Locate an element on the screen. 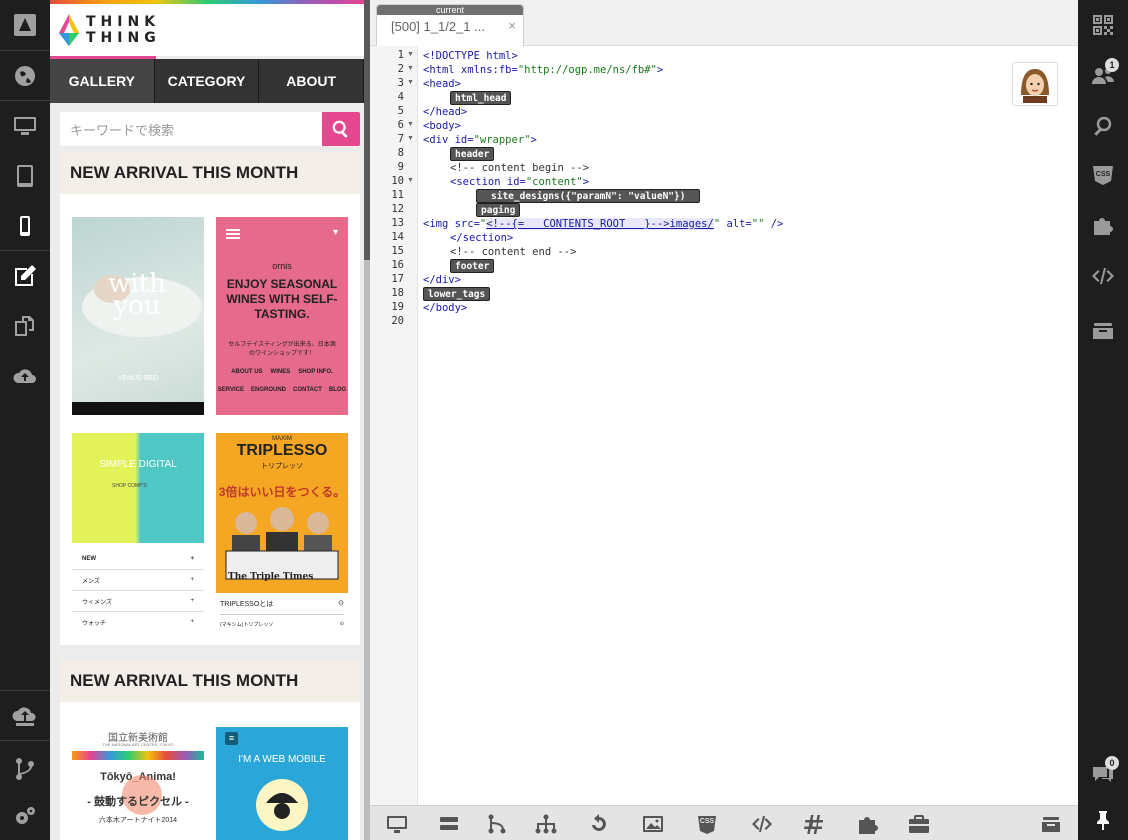 This screenshot has width=1128, height=840. monitor-icon is located at coordinates (397, 824).